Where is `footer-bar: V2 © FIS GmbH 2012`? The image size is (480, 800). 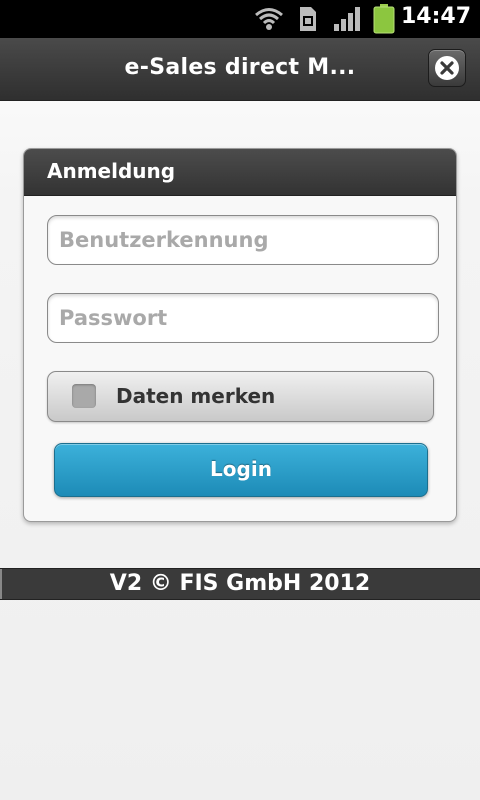
footer-bar: V2 © FIS GmbH 2012 is located at coordinates (240, 584).